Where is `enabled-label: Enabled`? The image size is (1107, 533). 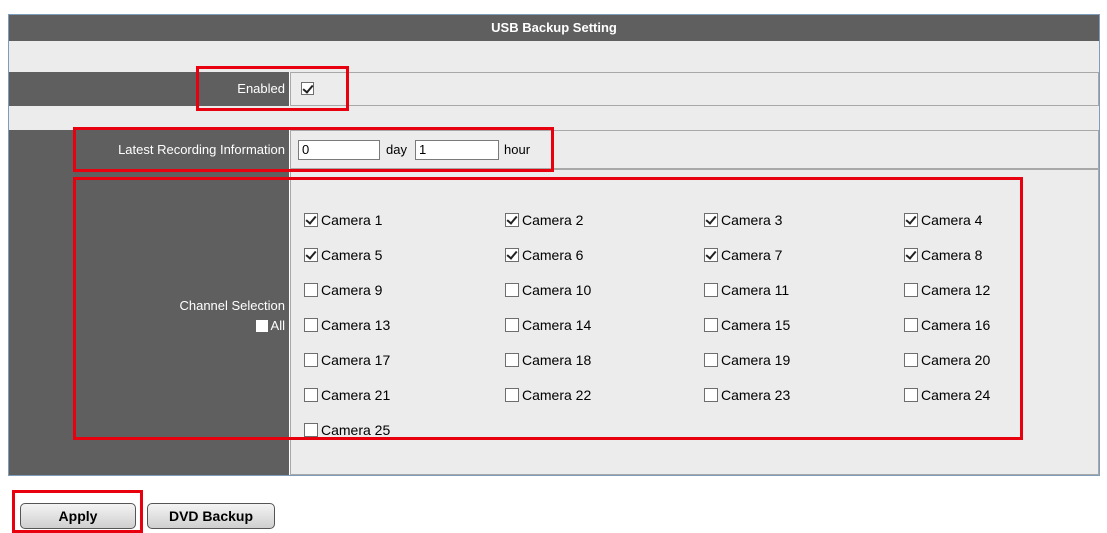 enabled-label: Enabled is located at coordinates (149, 89).